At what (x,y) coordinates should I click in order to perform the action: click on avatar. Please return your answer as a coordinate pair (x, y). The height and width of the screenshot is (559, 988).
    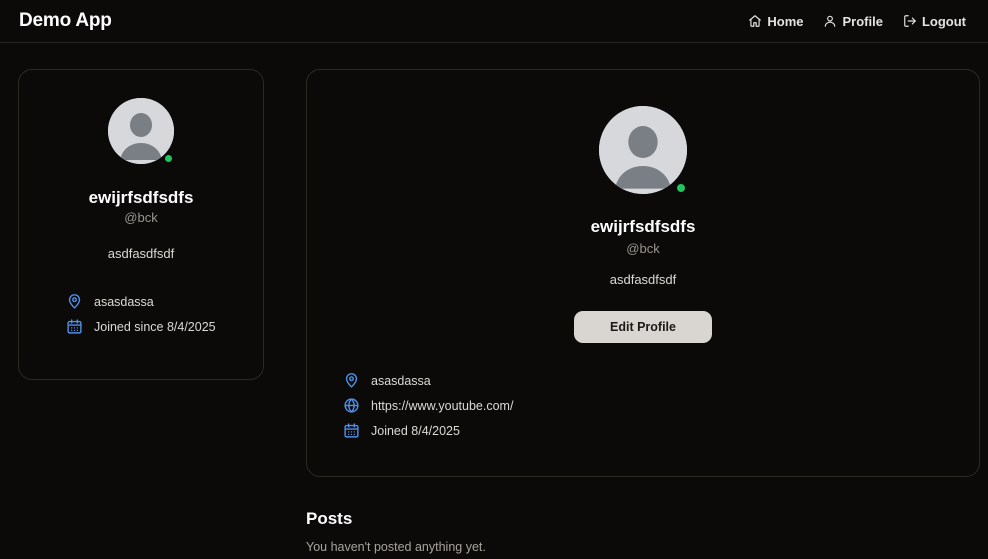
    Looking at the image, I should click on (643, 150).